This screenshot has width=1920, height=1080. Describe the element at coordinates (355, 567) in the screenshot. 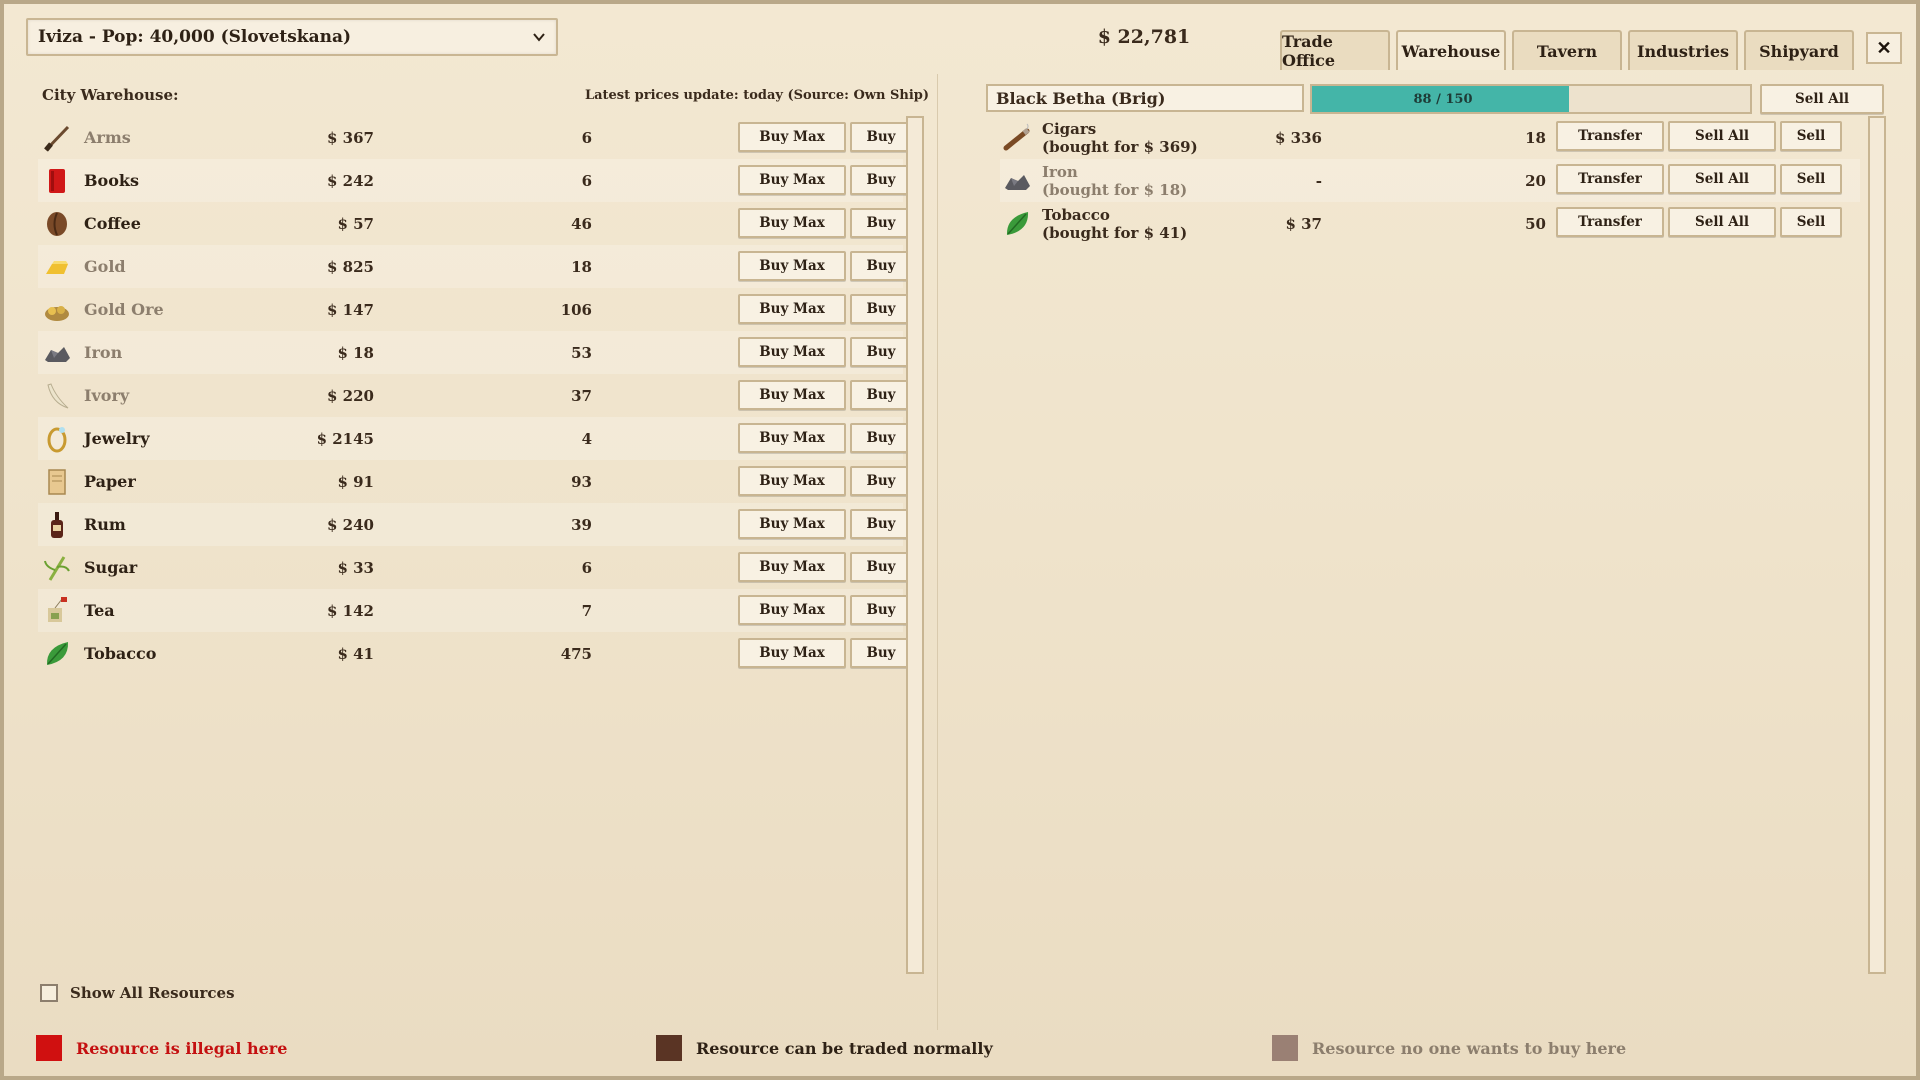

I see `good-price: $ 33` at that location.